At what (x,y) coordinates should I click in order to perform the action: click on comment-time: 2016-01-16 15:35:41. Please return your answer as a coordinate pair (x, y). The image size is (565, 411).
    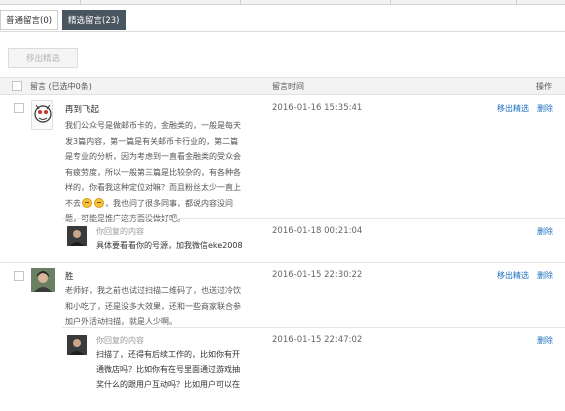
    Looking at the image, I should click on (317, 108).